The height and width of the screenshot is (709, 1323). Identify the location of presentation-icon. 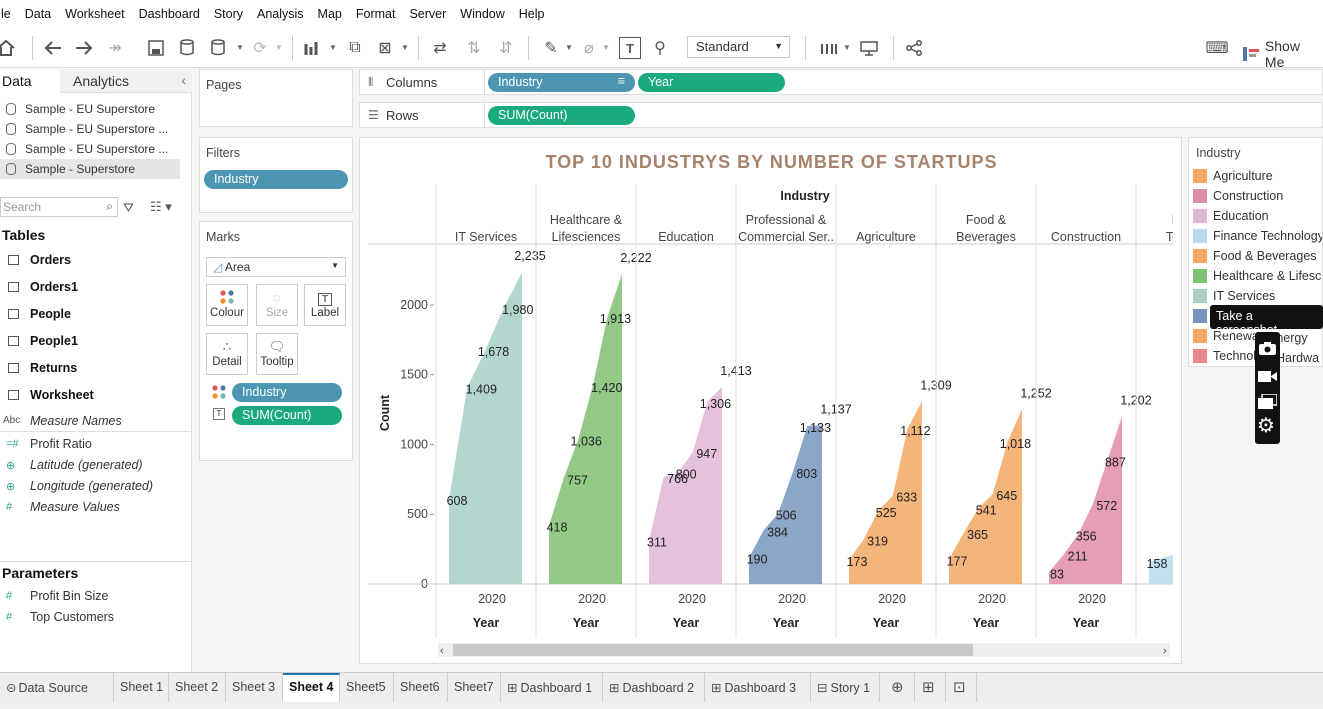
(869, 48).